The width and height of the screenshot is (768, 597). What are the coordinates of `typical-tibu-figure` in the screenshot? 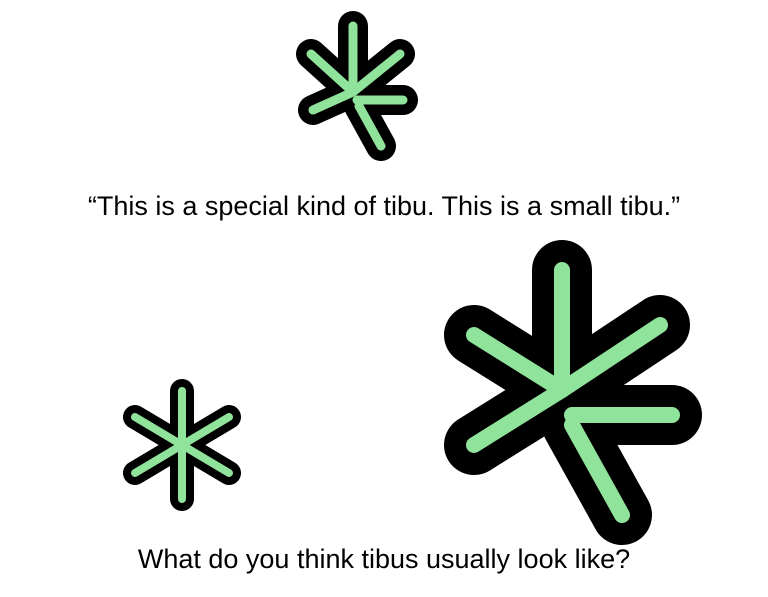 It's located at (182, 445).